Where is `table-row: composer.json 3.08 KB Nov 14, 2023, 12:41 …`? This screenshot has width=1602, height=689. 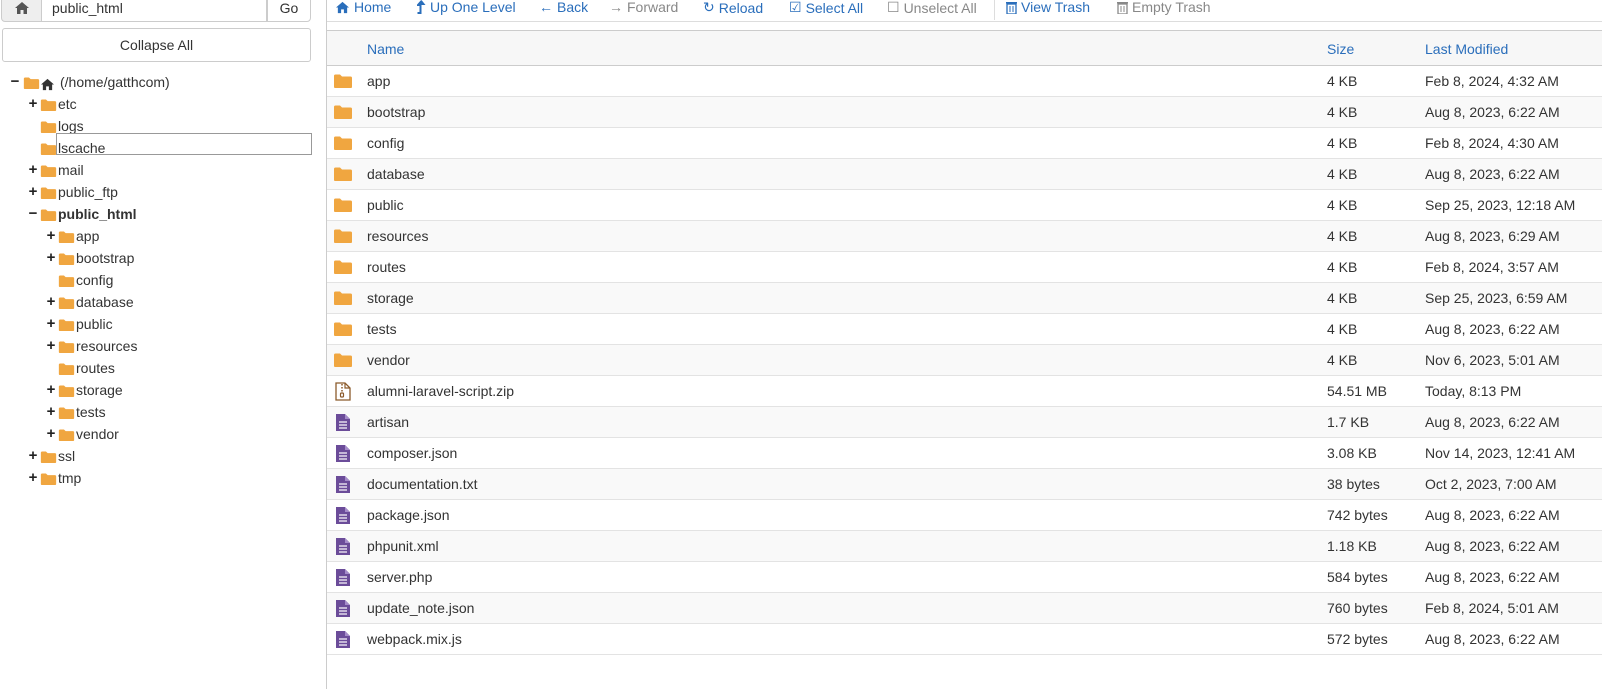
table-row: composer.json 3.08 KB Nov 14, 2023, 12:41 … is located at coordinates (964, 453).